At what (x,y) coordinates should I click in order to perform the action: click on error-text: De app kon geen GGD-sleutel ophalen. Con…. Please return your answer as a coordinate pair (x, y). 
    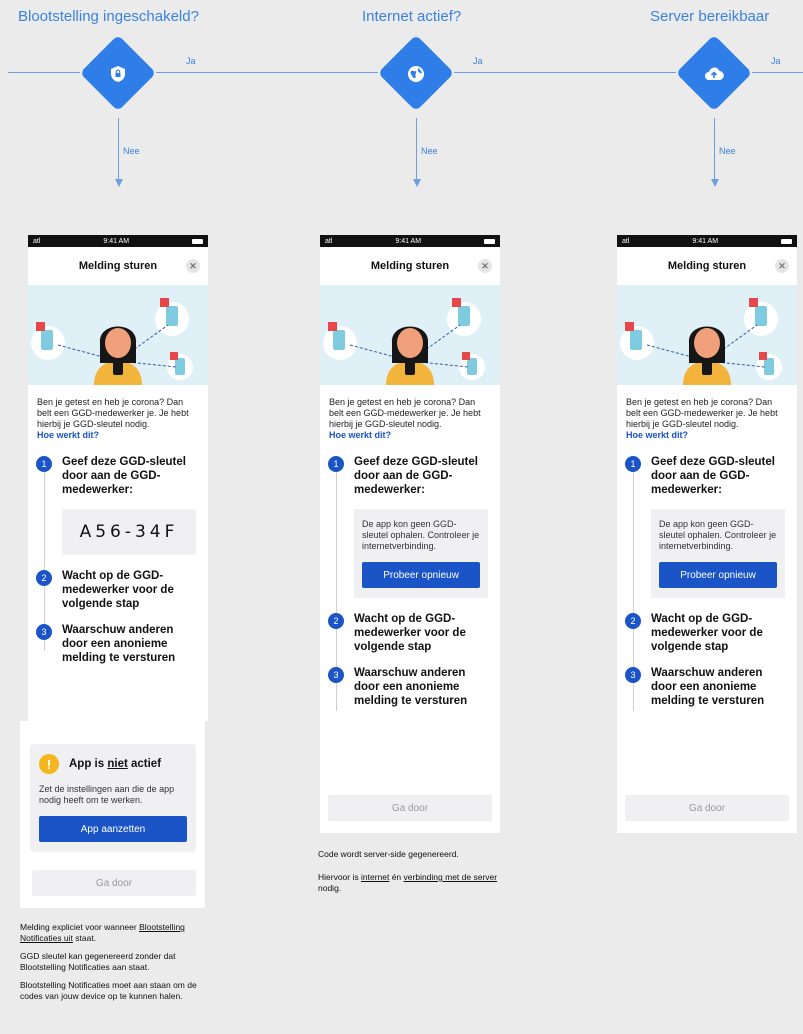
    Looking at the image, I should click on (421, 535).